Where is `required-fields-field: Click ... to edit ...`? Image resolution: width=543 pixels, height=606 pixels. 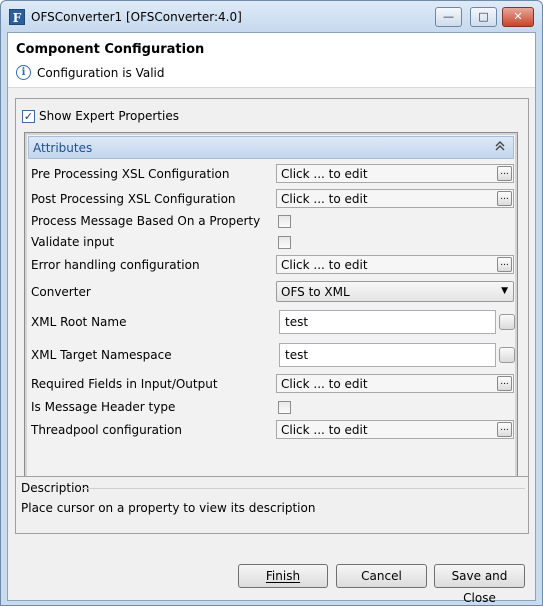
required-fields-field: Click ... to edit ... is located at coordinates (395, 383).